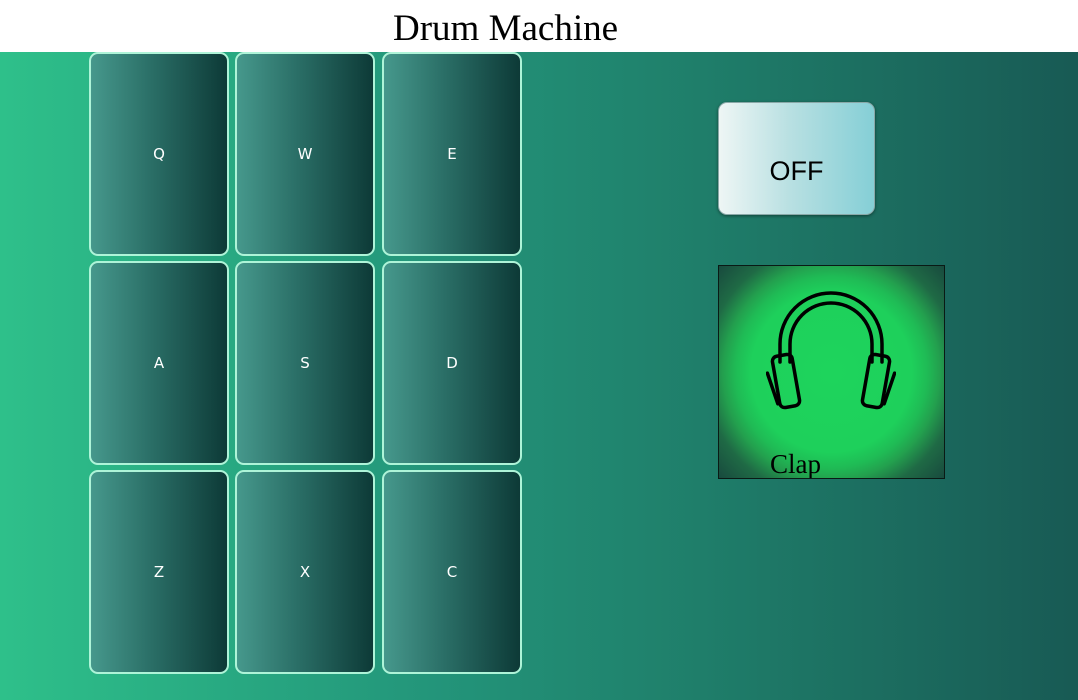 The height and width of the screenshot is (700, 1078). I want to click on drum-pad-a: A, so click(159, 363).